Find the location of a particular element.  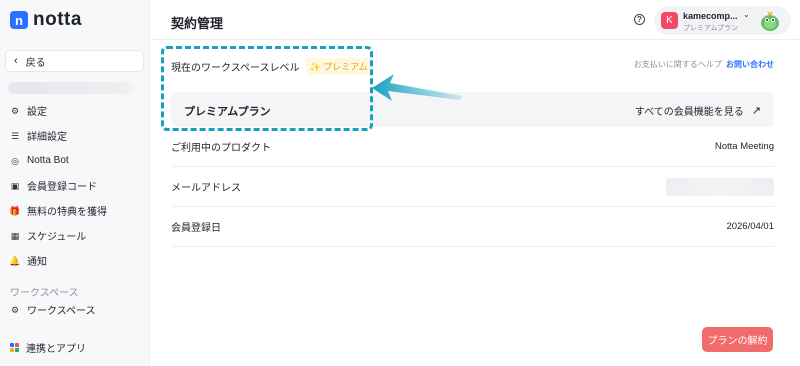

info-row-label: 会員登録日 is located at coordinates (196, 228).